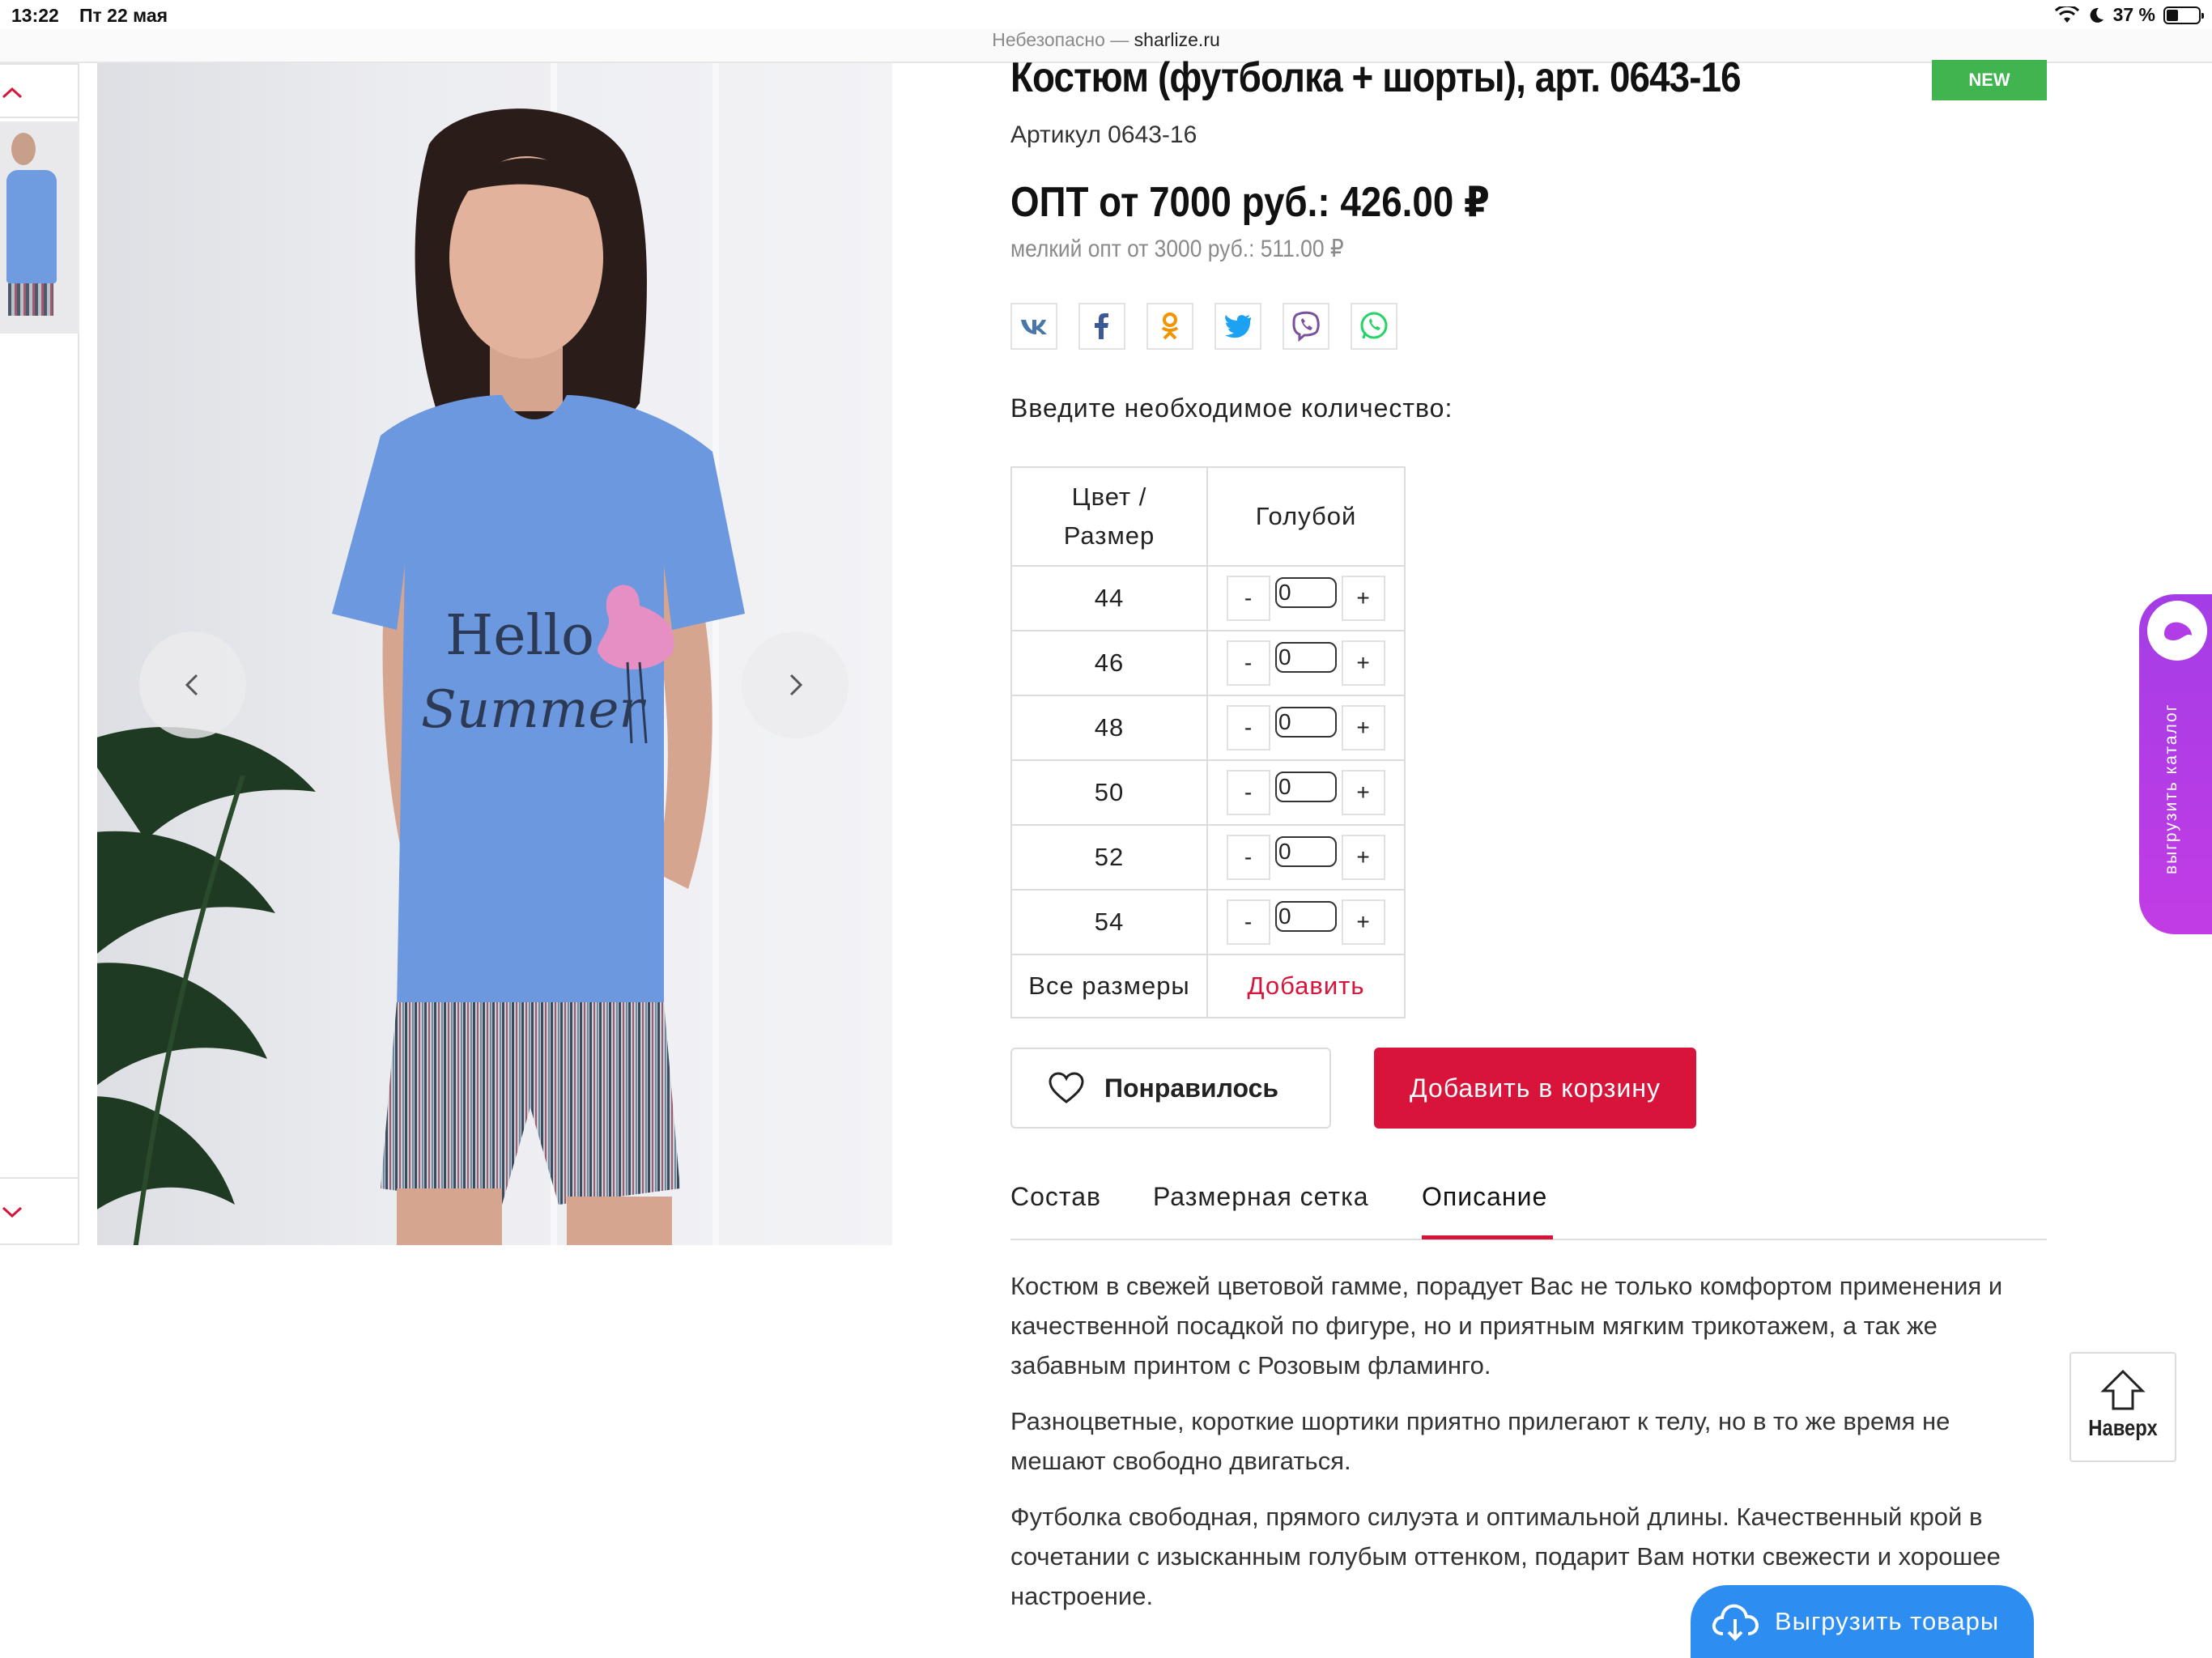 The width and height of the screenshot is (2212, 1658). I want to click on status-date: Пт 22 мая, so click(123, 15).